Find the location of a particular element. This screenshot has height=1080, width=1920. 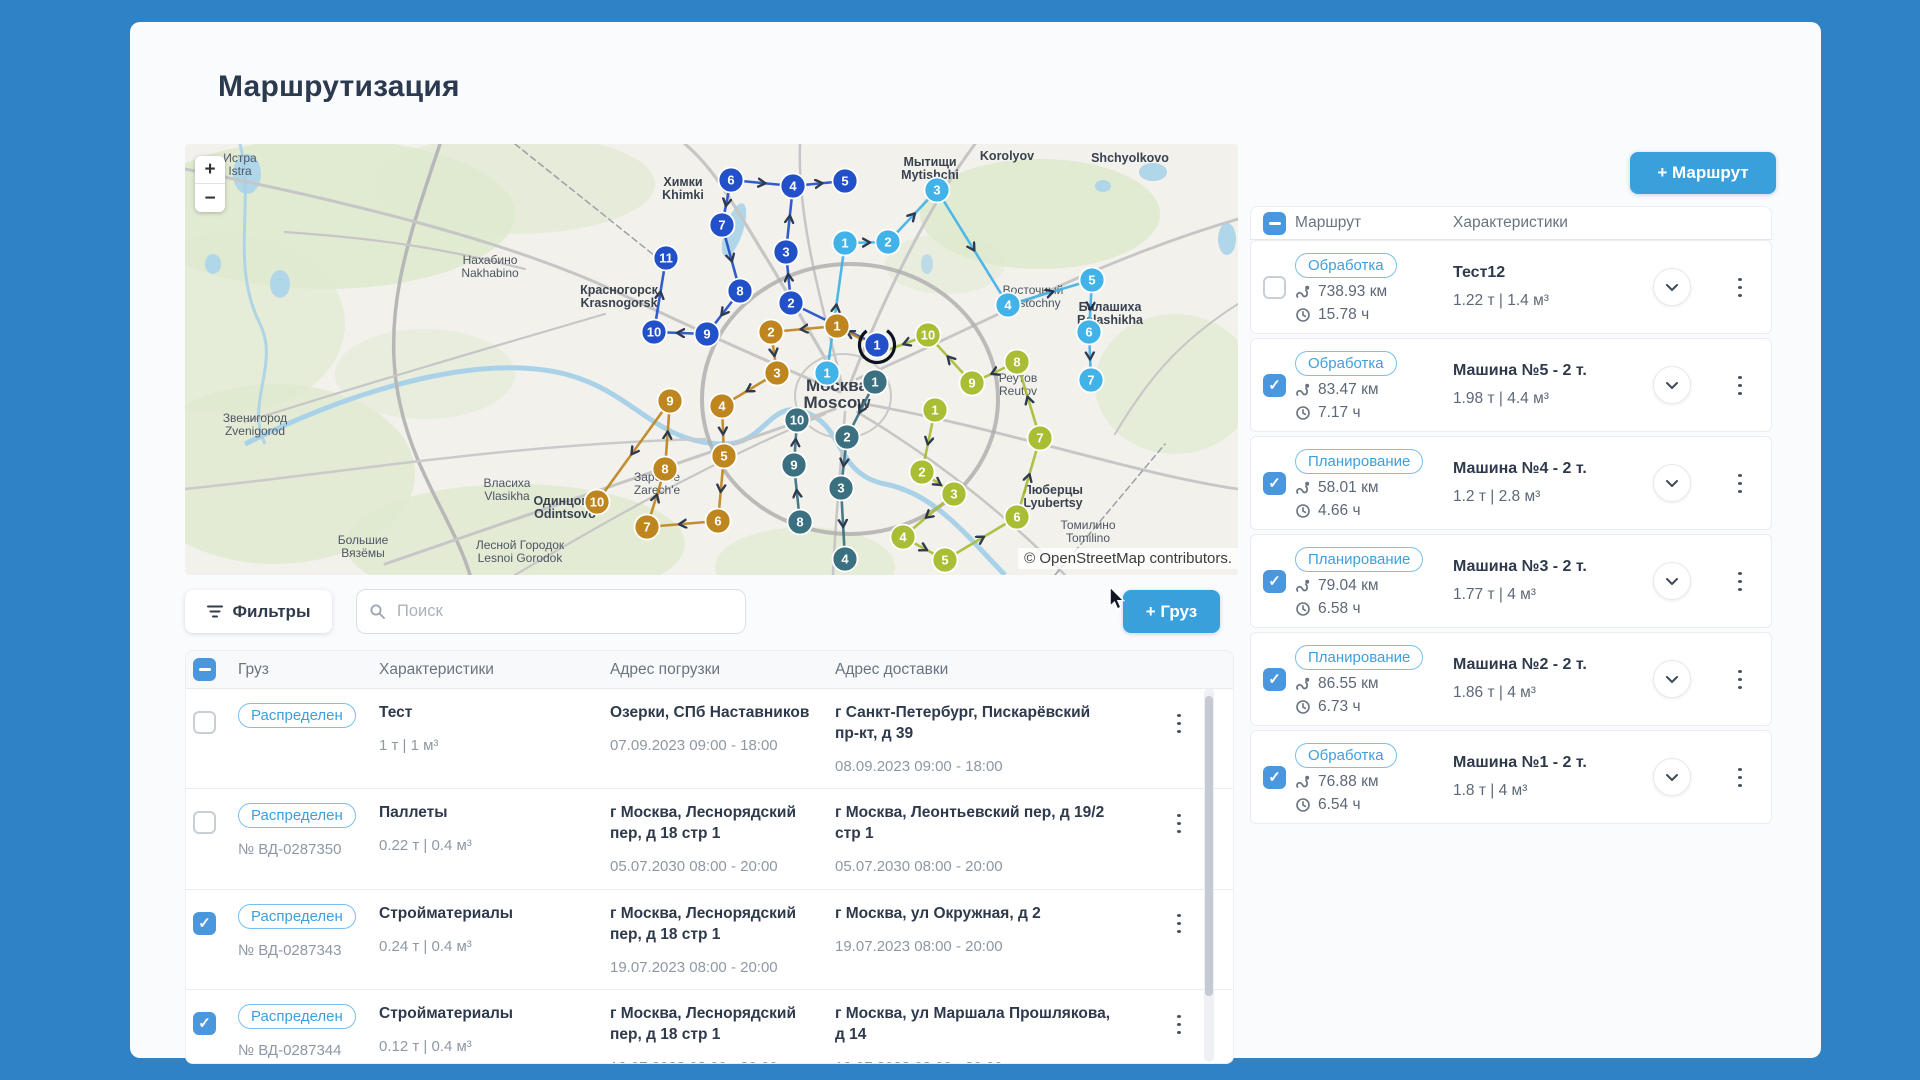

col-header-delivery: Адрес доставки is located at coordinates (892, 669).